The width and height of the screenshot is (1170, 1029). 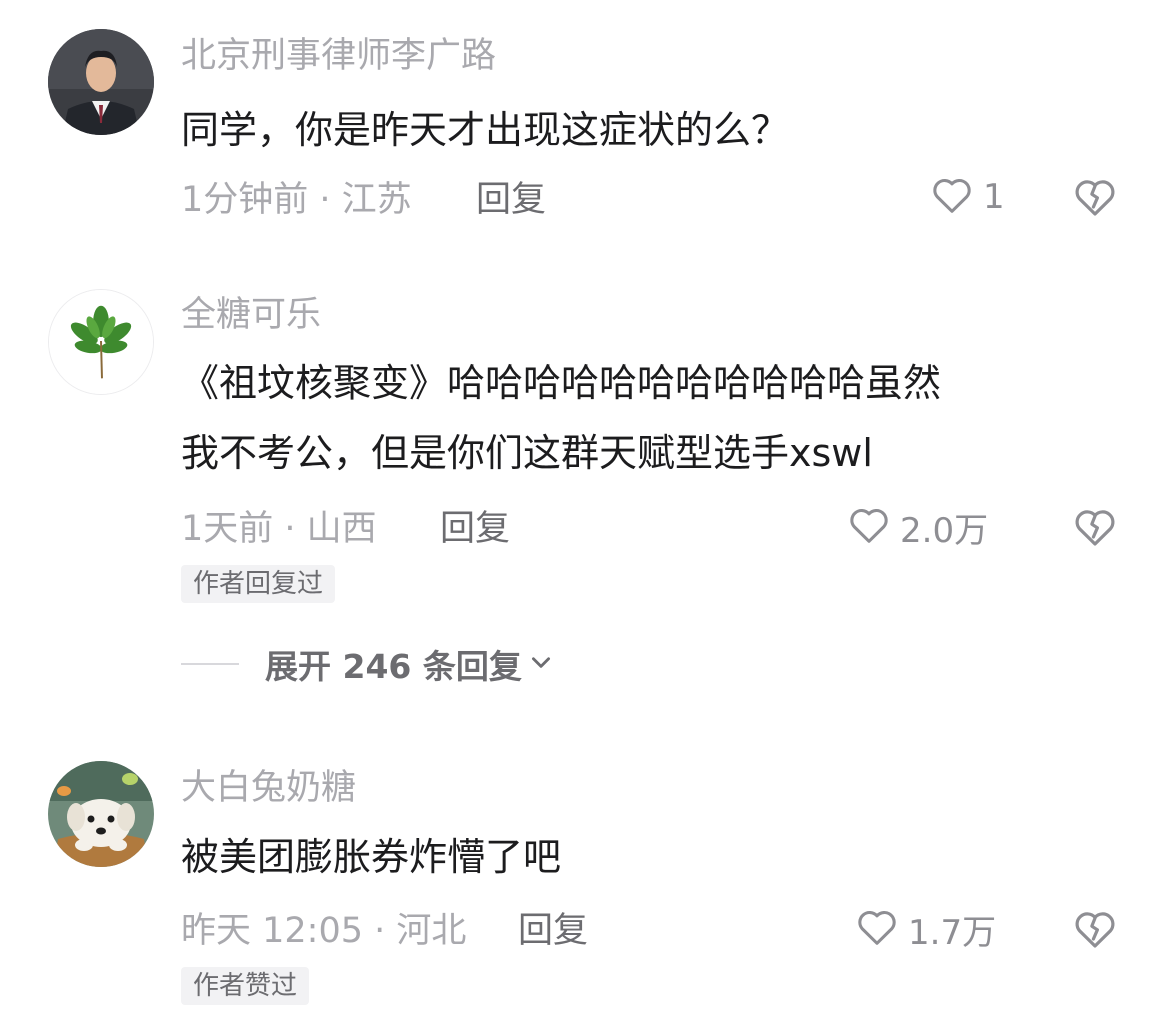 What do you see at coordinates (527, 453) in the screenshot?
I see `comment-text-line: 我不考公，但是你们这群天赋型选手xswl` at bounding box center [527, 453].